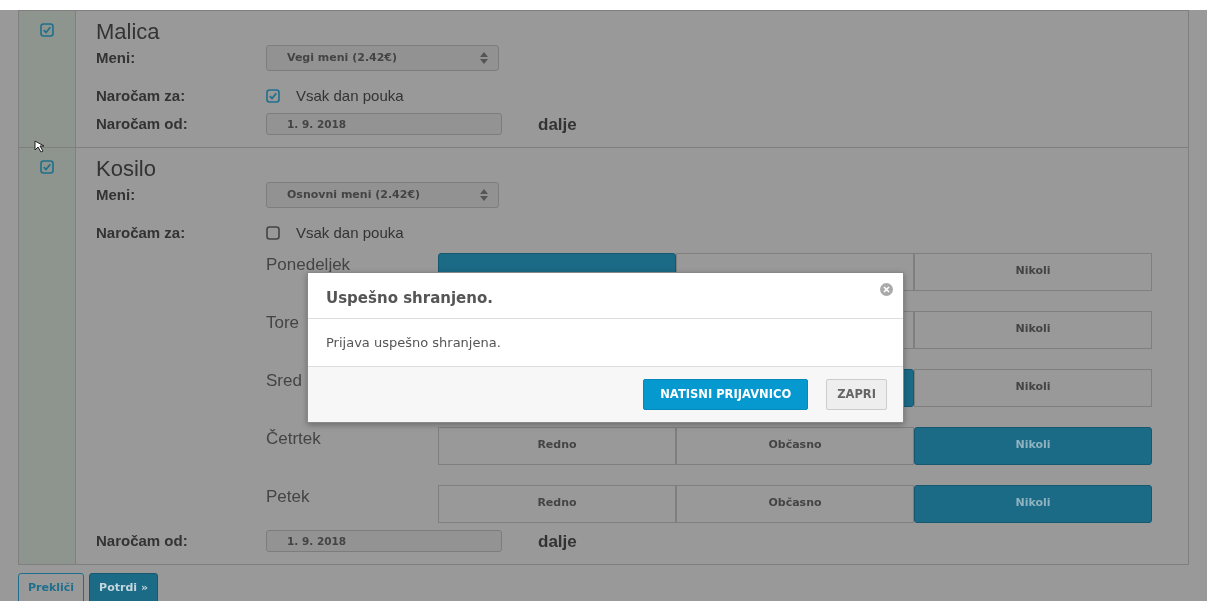 This screenshot has width=1207, height=601. I want to click on close-button: ZAPRI, so click(856, 394).